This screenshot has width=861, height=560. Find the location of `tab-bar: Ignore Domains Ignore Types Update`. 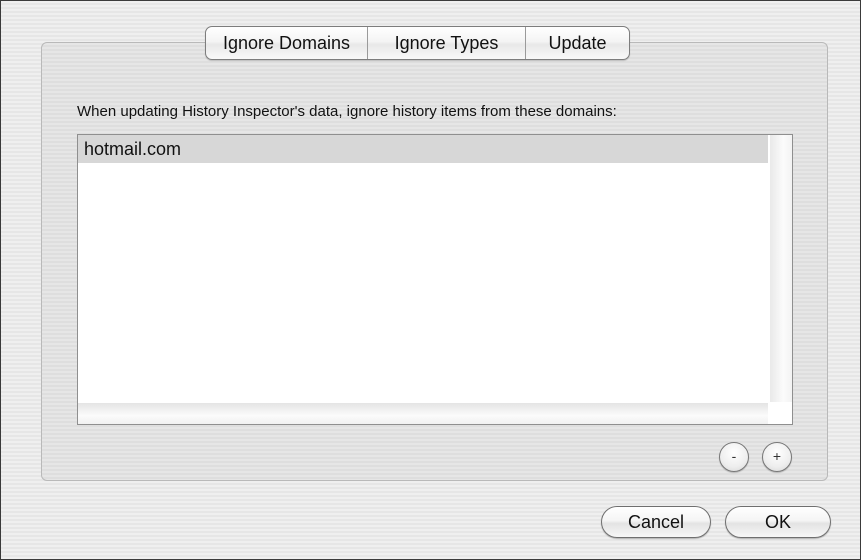

tab-bar: Ignore Domains Ignore Types Update is located at coordinates (417, 43).